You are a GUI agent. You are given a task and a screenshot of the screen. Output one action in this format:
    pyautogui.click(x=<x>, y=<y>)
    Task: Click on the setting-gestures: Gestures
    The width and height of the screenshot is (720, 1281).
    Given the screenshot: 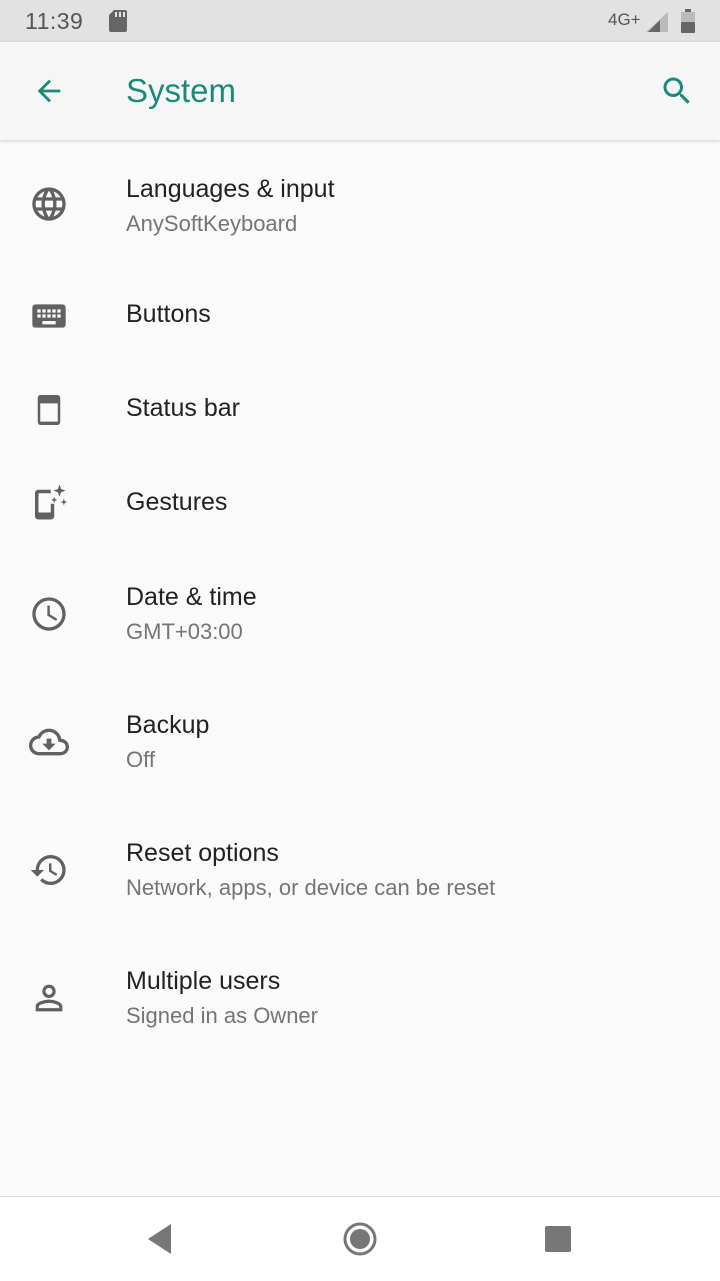 What is the action you would take?
    pyautogui.click(x=360, y=504)
    